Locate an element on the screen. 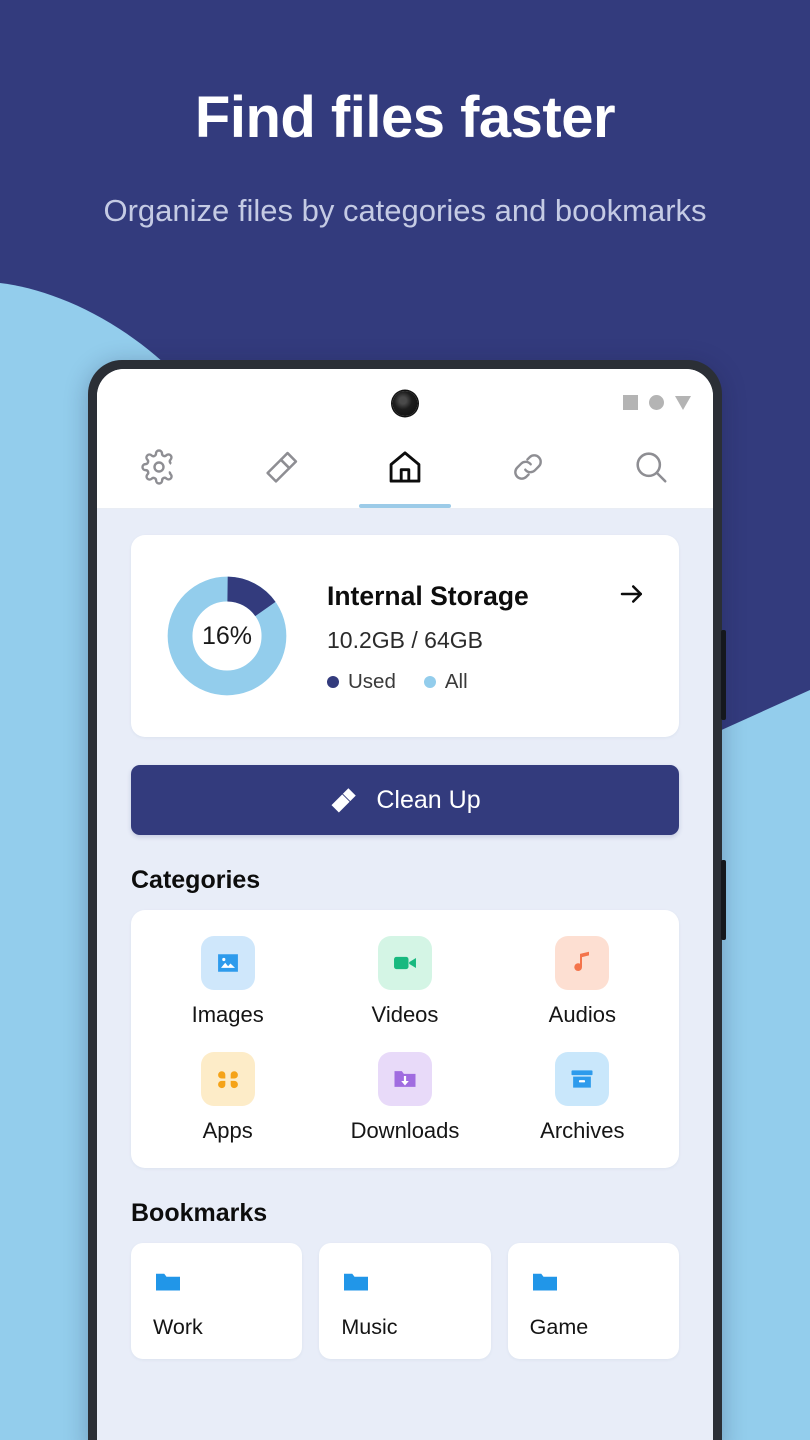 This screenshot has height=1440, width=810. donut-percent-label: 16% is located at coordinates (227, 635).